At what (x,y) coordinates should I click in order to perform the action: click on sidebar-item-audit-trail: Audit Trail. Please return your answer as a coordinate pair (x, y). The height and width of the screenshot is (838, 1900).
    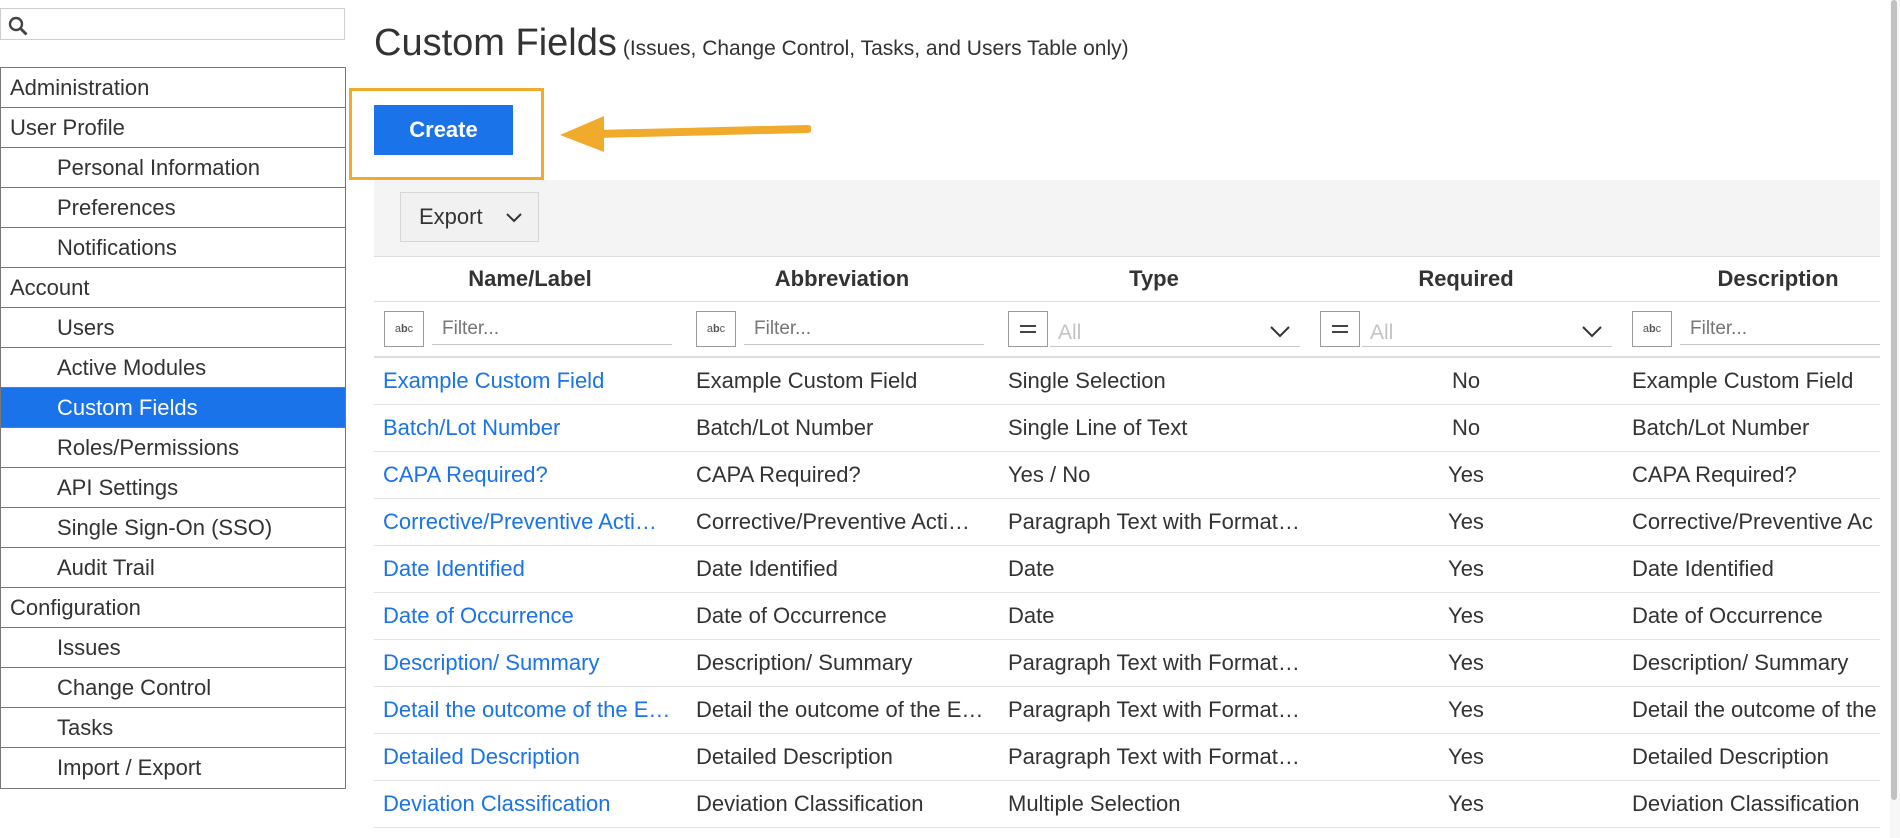
    Looking at the image, I should click on (173, 568).